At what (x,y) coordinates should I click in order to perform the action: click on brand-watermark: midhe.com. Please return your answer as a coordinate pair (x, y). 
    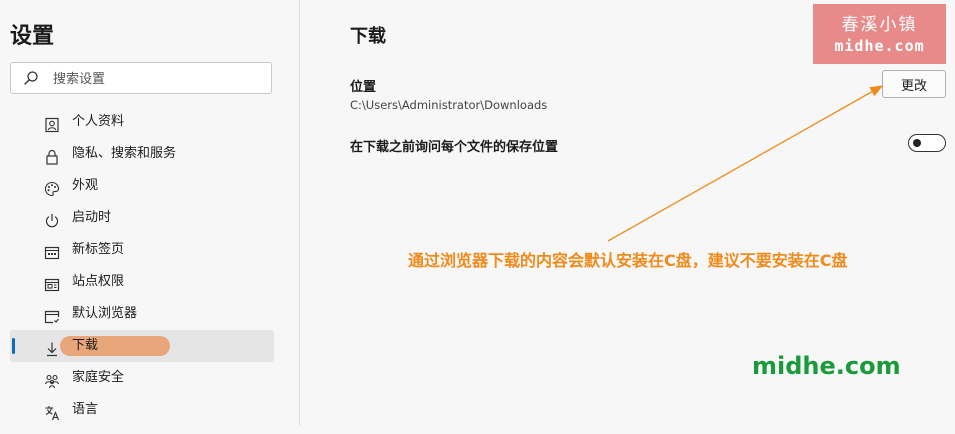
    Looking at the image, I should click on (826, 366).